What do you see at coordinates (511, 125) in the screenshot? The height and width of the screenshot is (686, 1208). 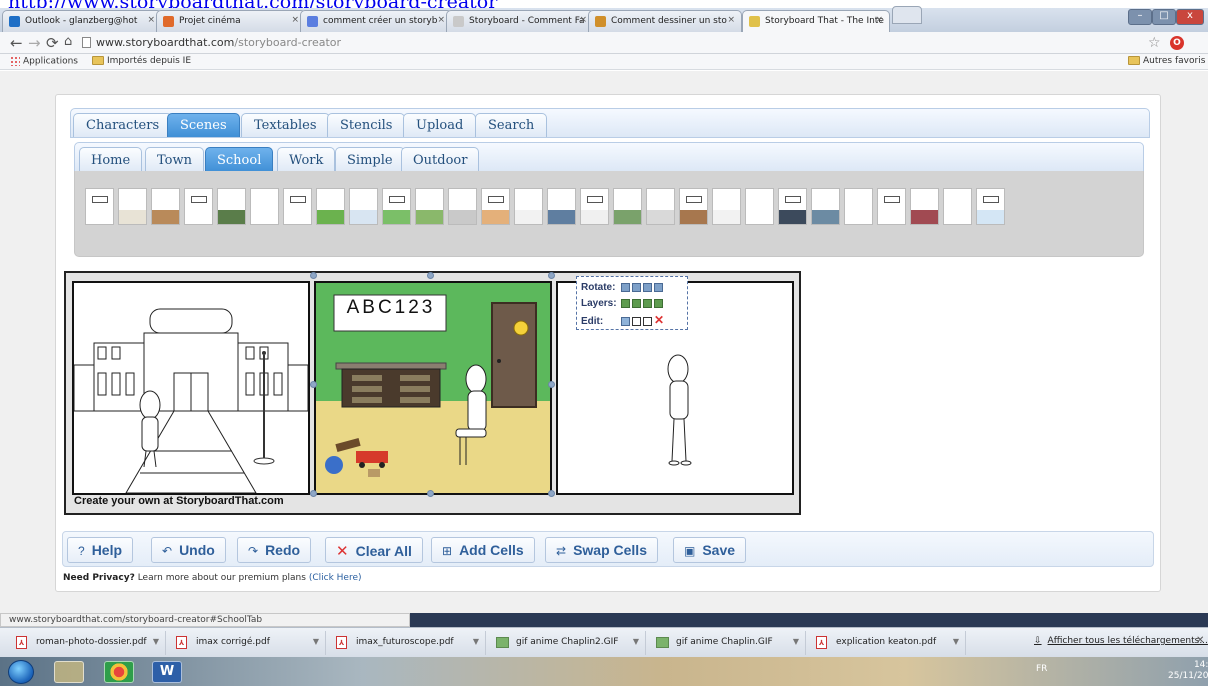 I see `tab-search: Search` at bounding box center [511, 125].